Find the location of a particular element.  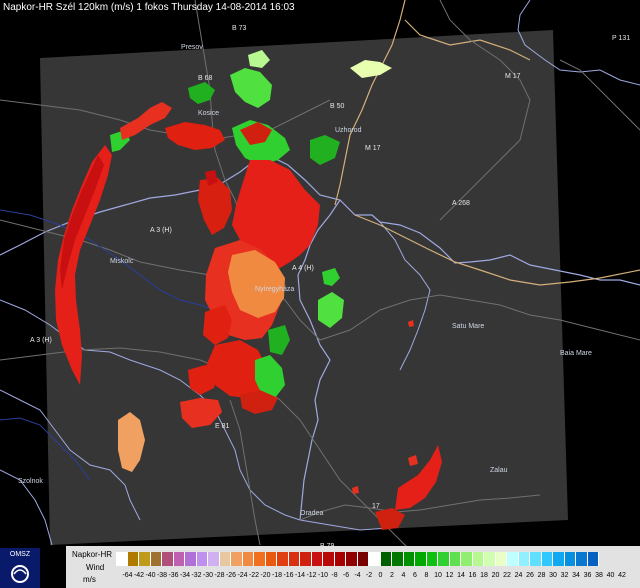

omsz-logo: OMSZ is located at coordinates (20, 568).